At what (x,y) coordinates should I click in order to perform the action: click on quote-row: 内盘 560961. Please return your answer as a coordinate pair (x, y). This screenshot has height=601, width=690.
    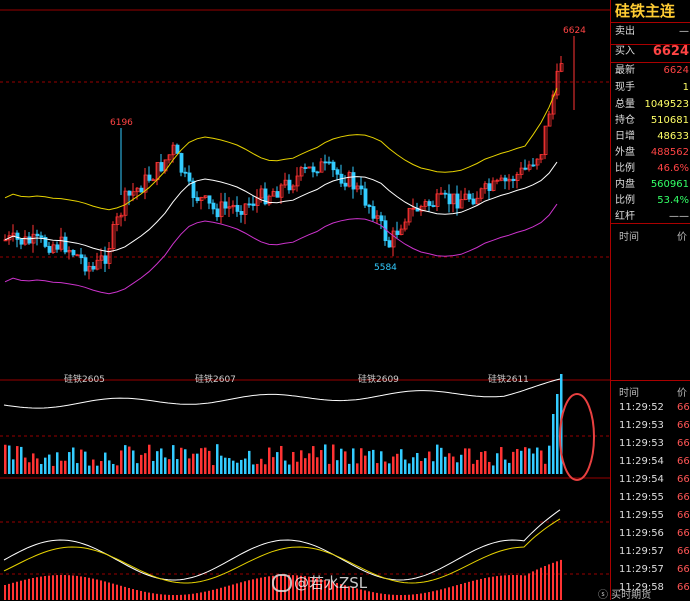
    Looking at the image, I should click on (651, 185).